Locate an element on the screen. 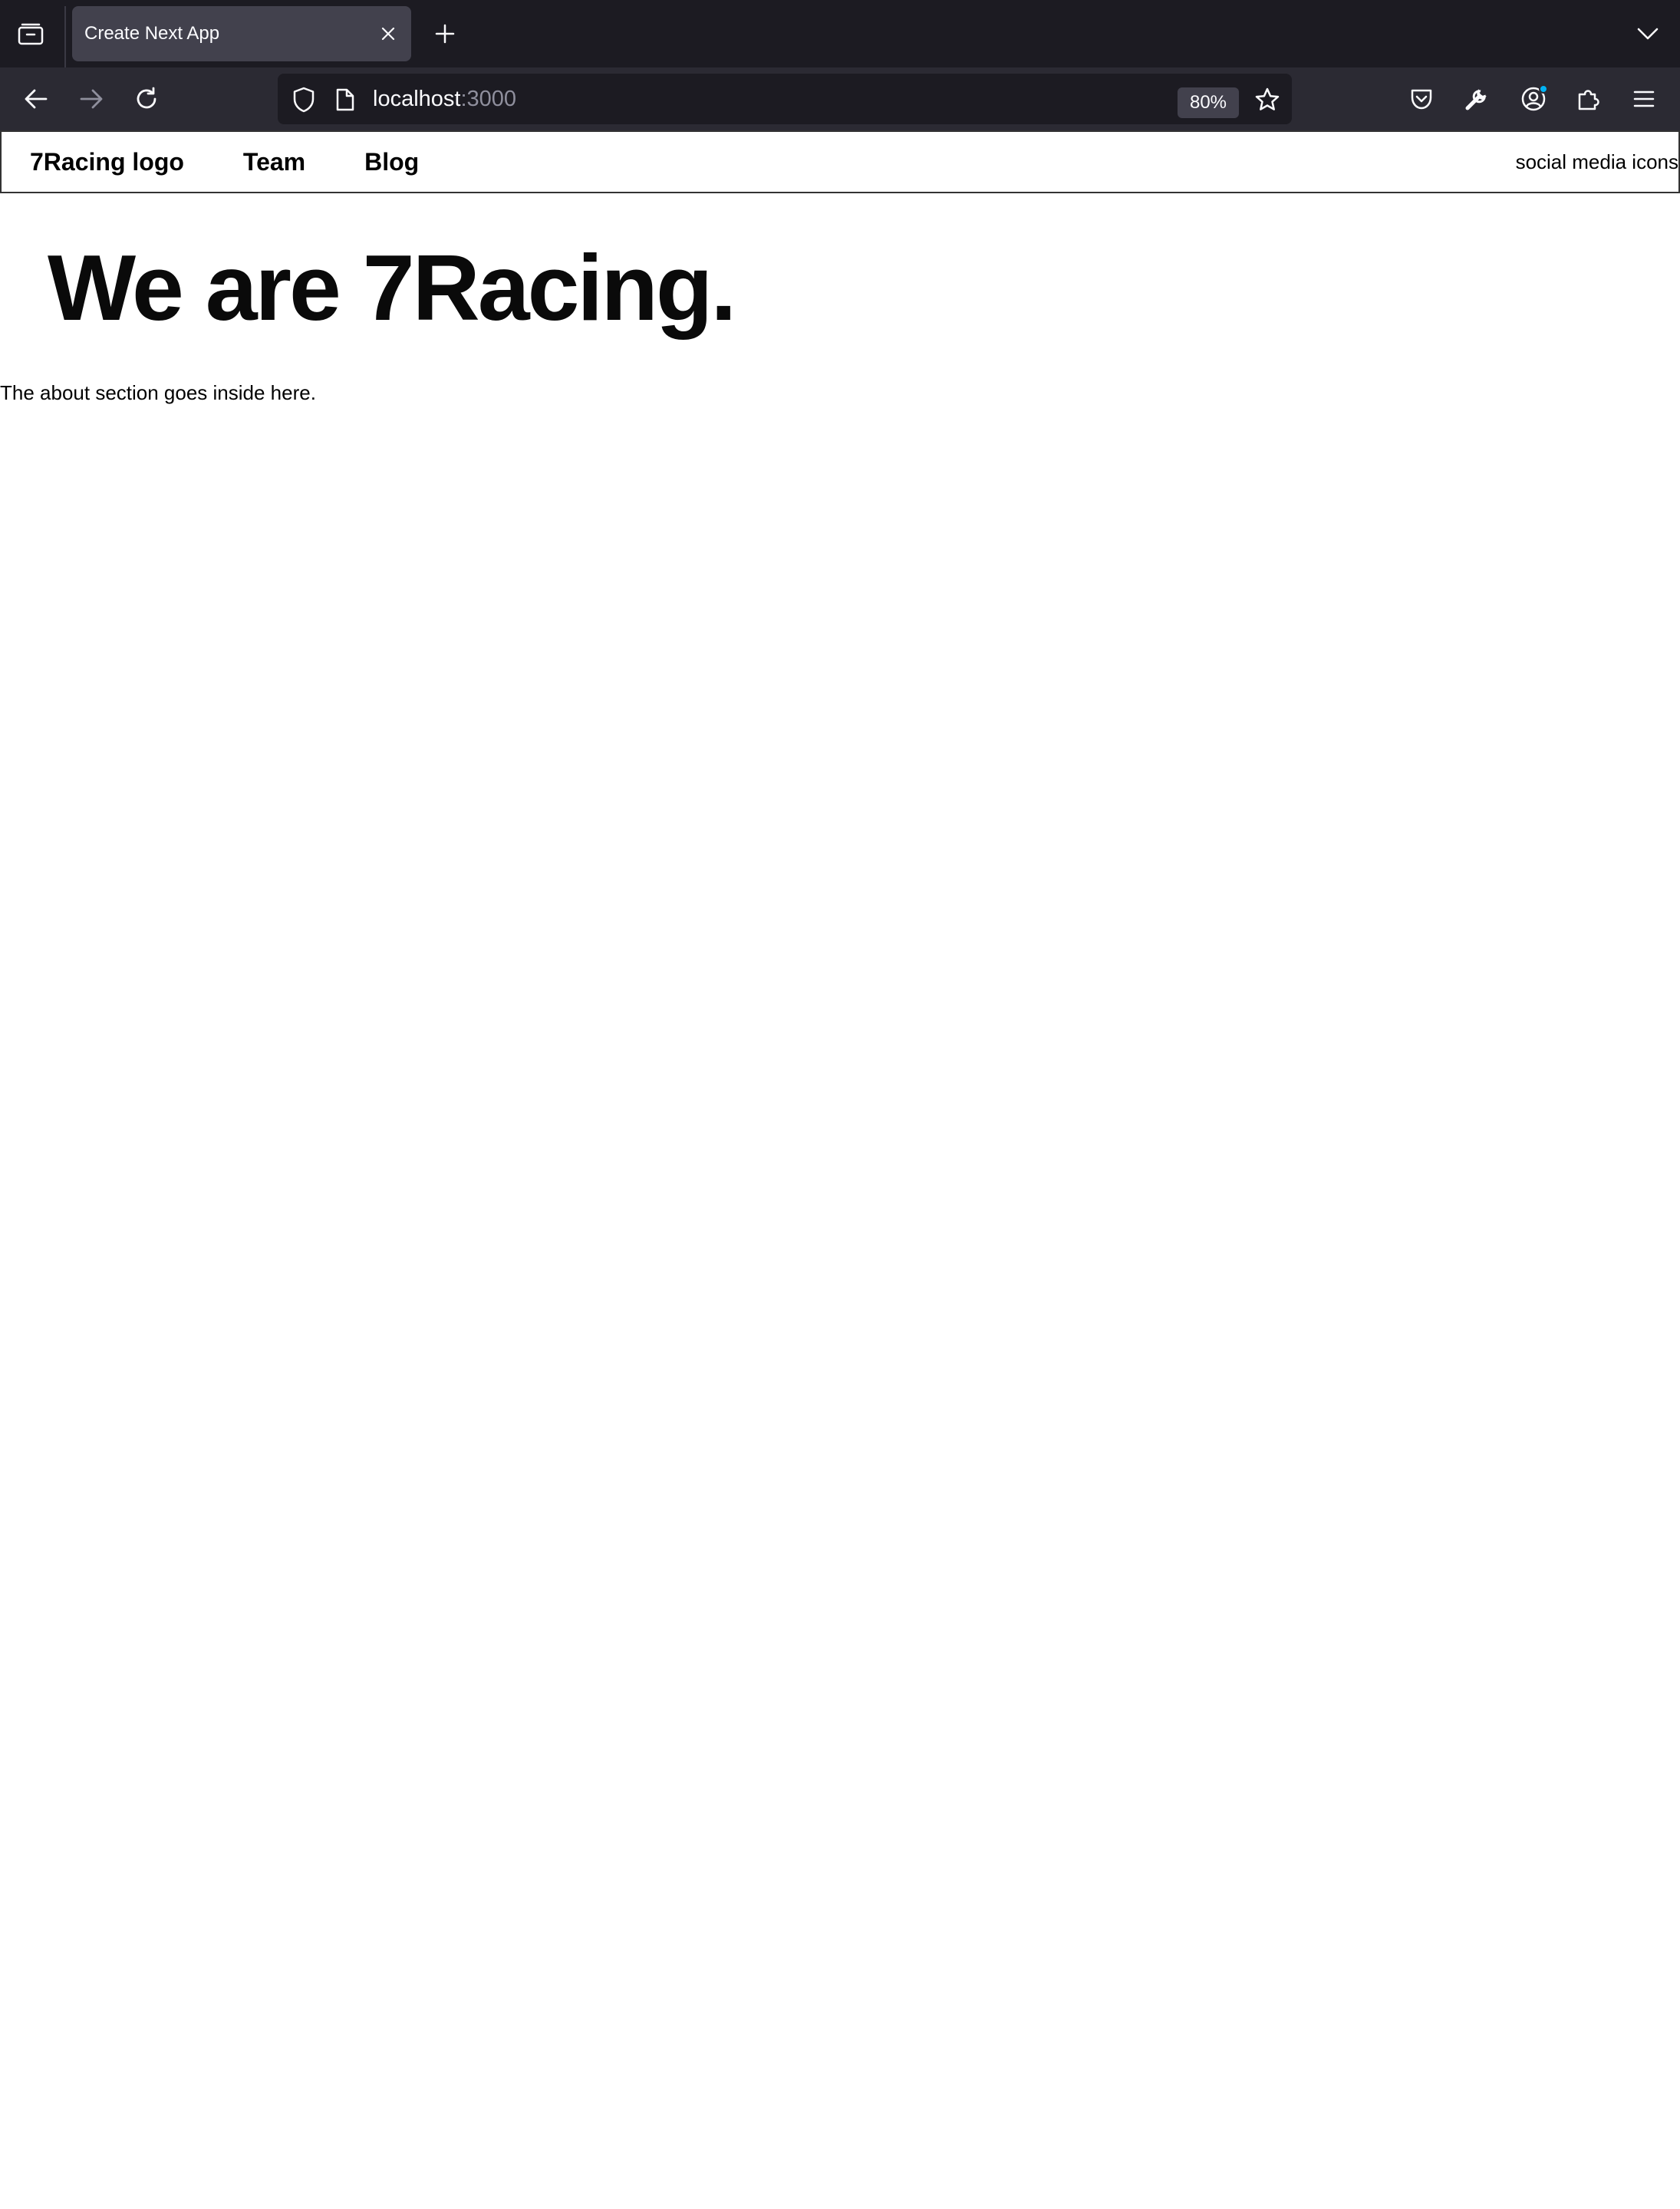 This screenshot has width=1680, height=2209. arrow-right-icon is located at coordinates (91, 99).